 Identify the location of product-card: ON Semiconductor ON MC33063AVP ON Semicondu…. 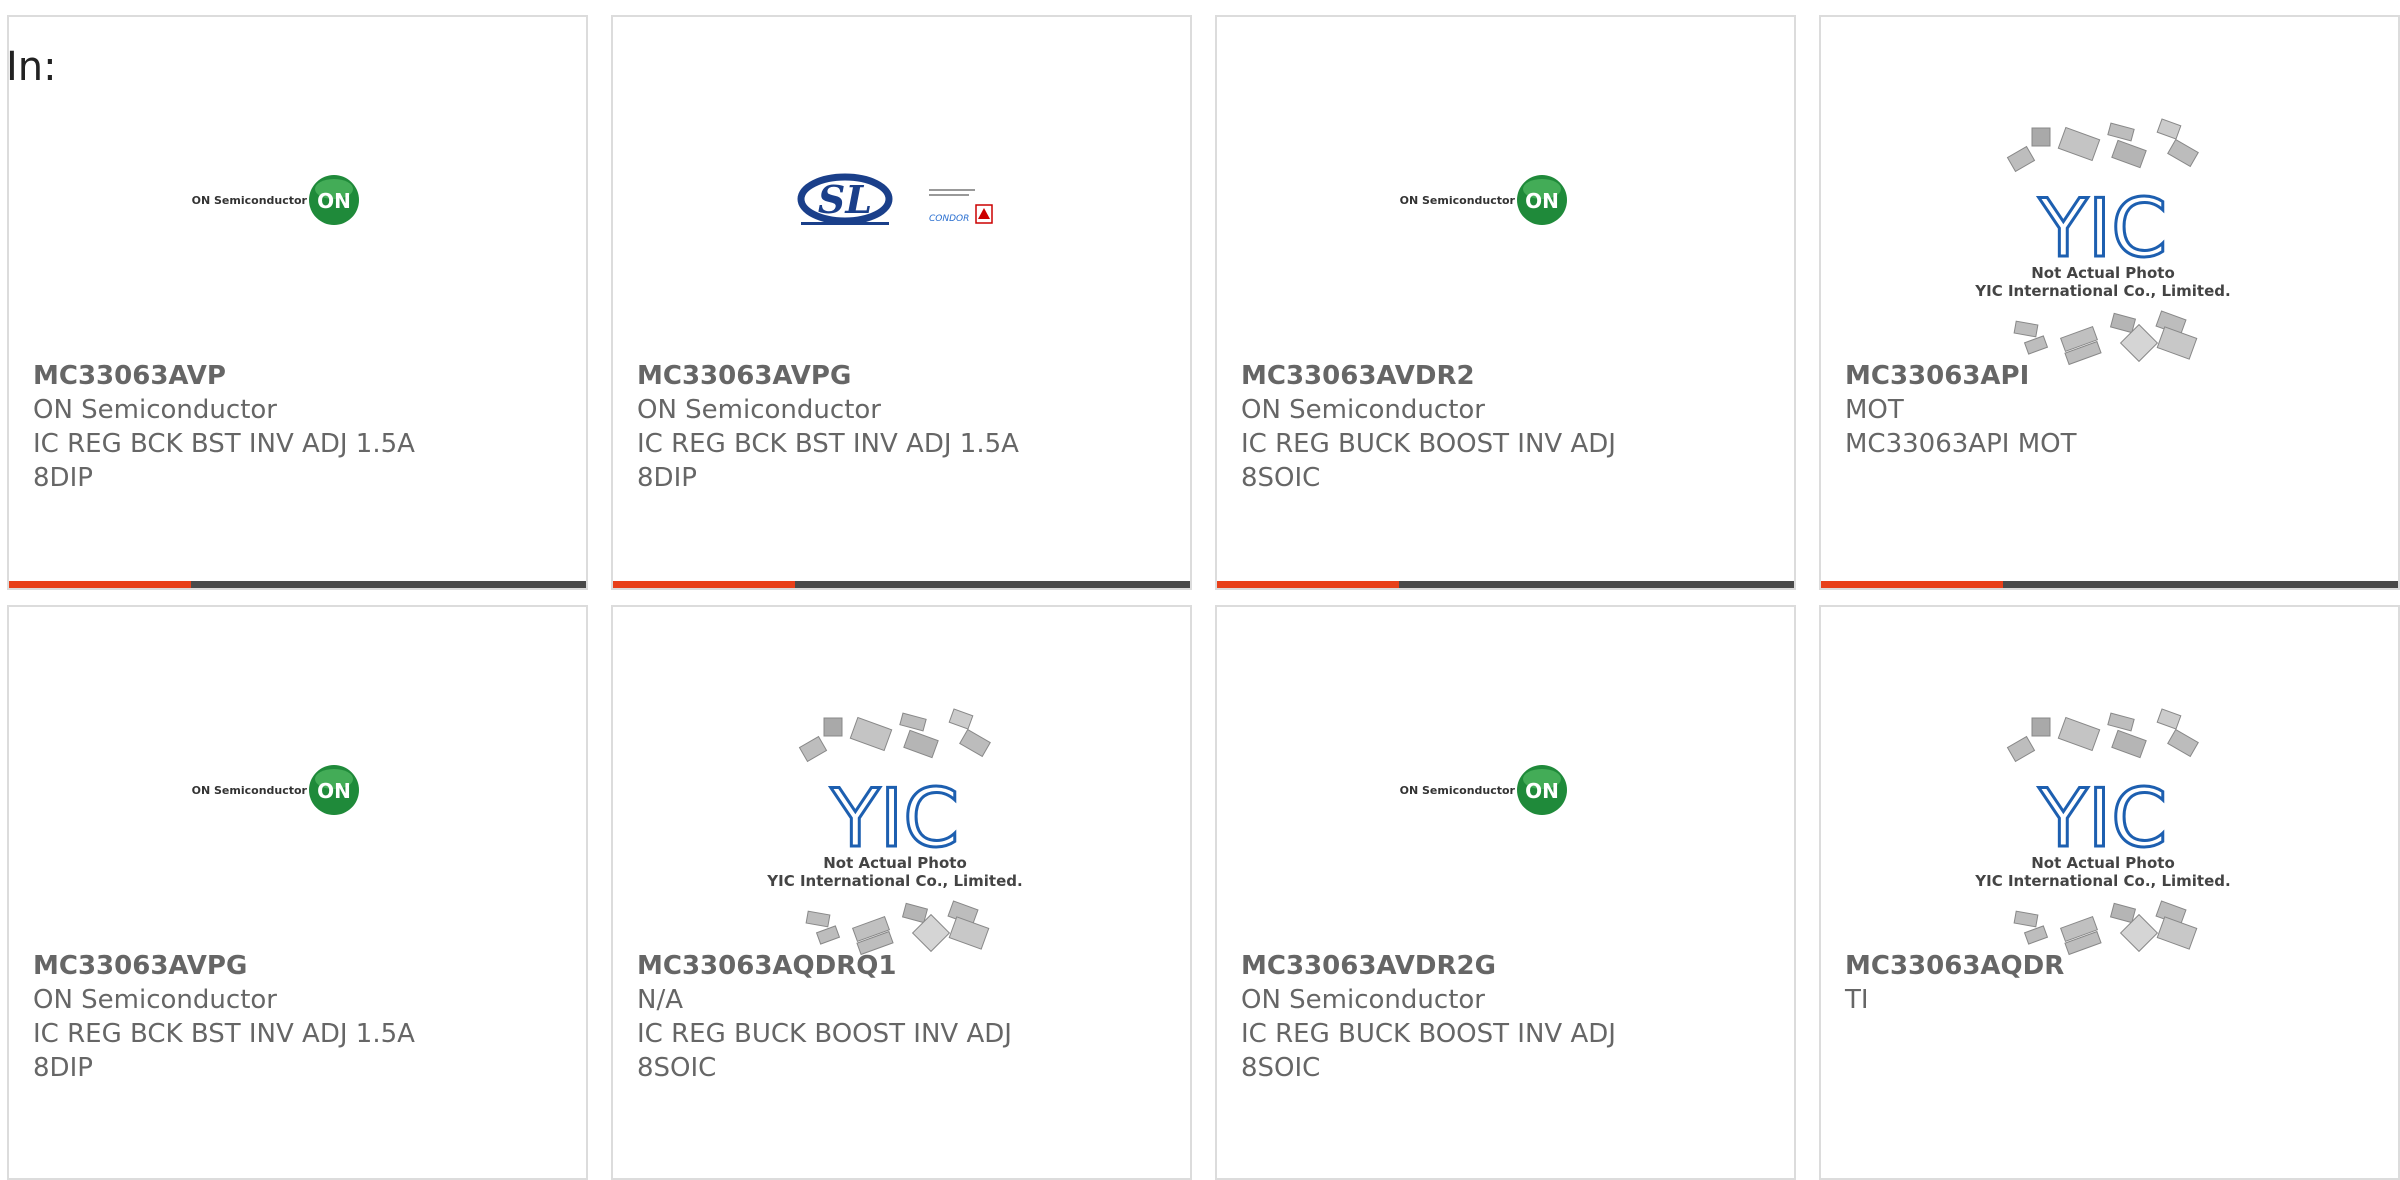
(297, 302).